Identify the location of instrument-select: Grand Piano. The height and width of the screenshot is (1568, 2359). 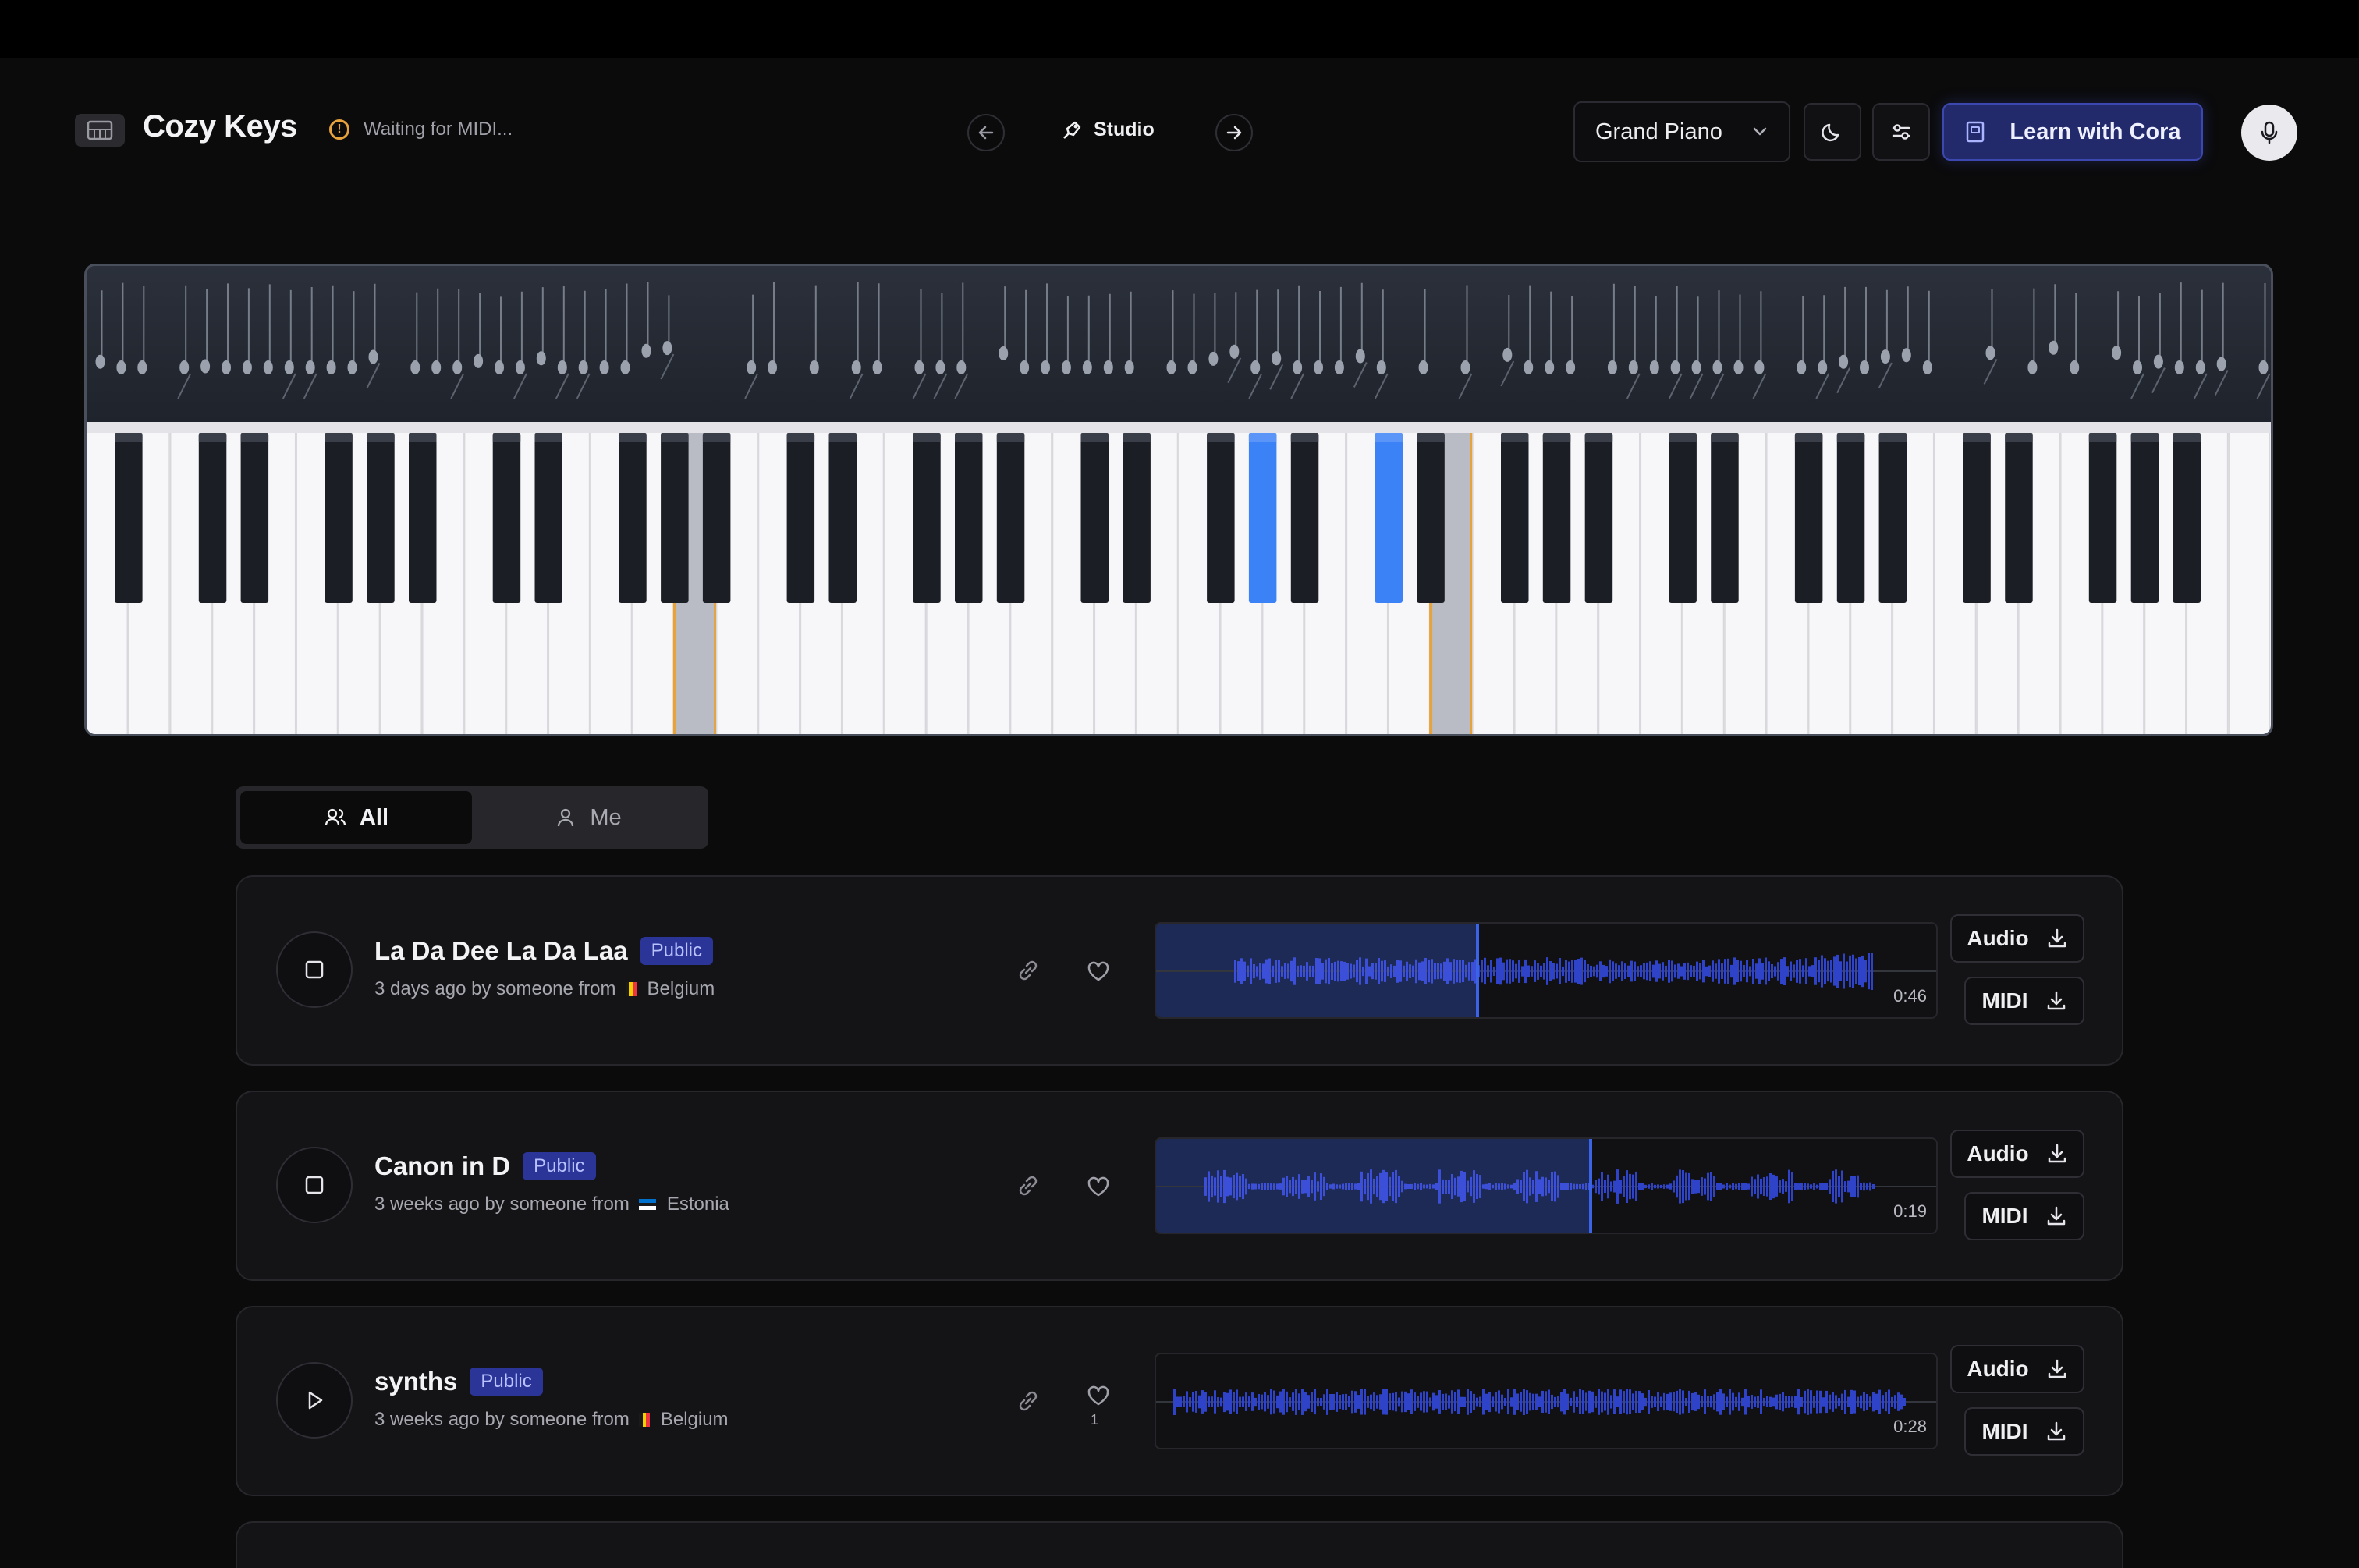
(1681, 131).